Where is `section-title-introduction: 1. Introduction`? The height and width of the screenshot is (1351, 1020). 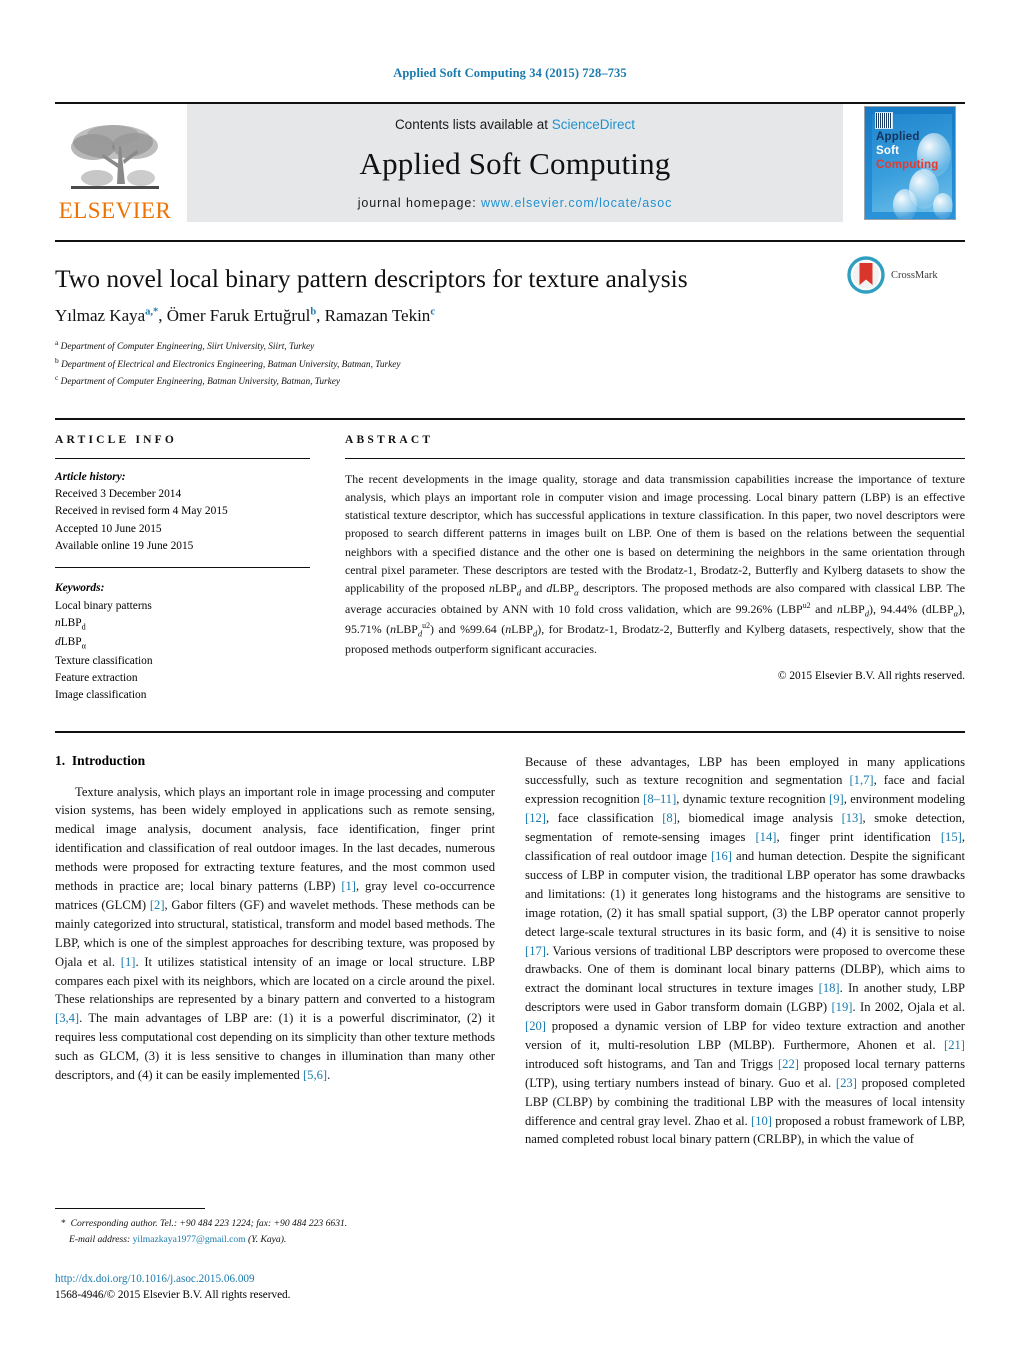
section-title-introduction: 1. Introduction is located at coordinates (275, 761).